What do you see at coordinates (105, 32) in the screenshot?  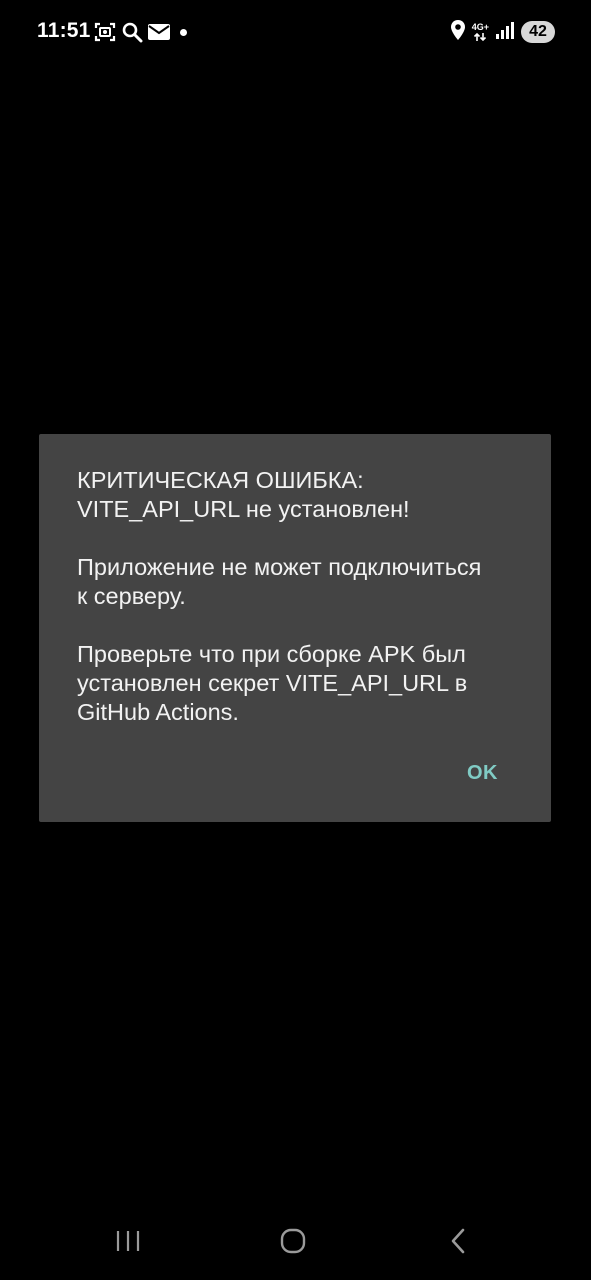 I see `screenshot-icon` at bounding box center [105, 32].